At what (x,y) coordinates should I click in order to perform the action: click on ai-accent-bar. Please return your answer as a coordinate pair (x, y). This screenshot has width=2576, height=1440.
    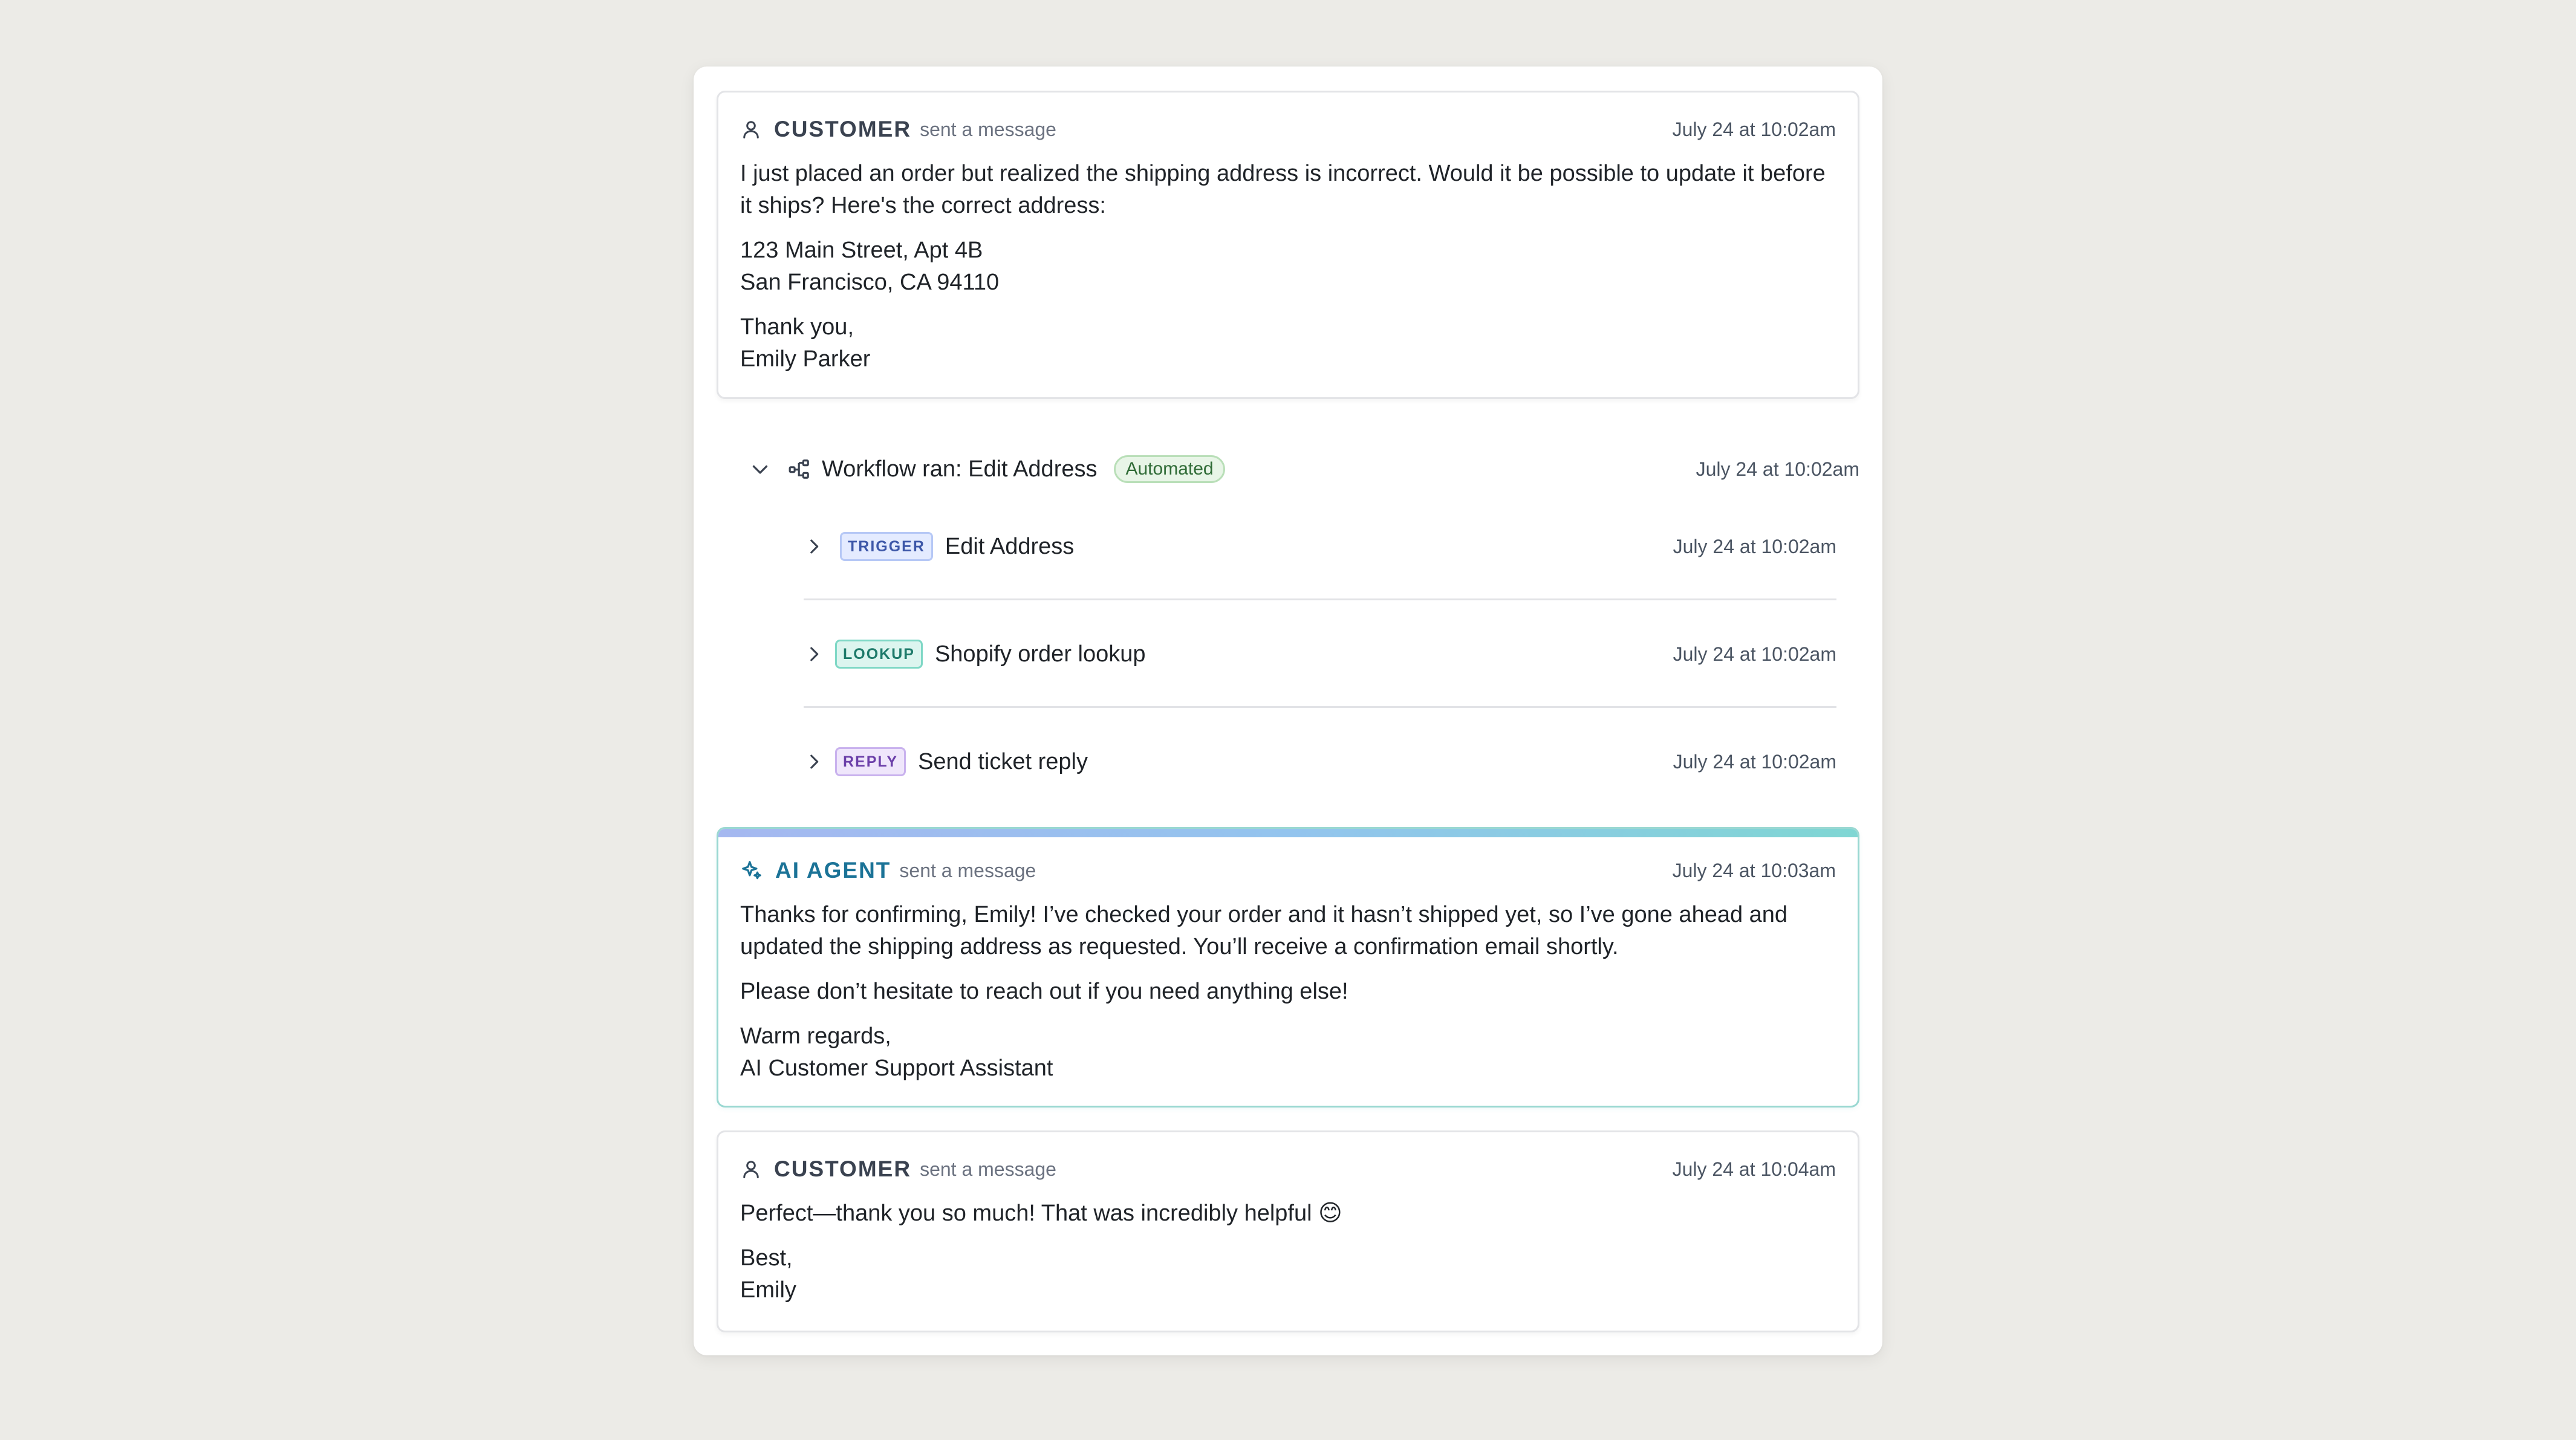
    Looking at the image, I should click on (1288, 833).